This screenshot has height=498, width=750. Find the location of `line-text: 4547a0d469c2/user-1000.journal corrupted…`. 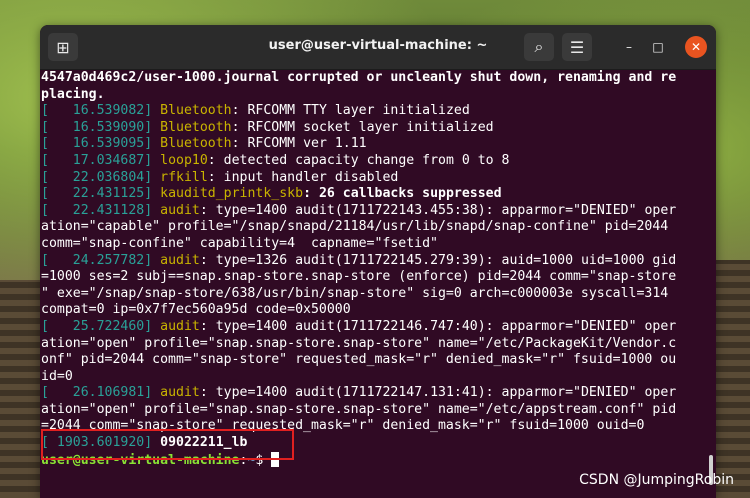

line-text: 4547a0d469c2/user-1000.journal corrupted… is located at coordinates (359, 77).